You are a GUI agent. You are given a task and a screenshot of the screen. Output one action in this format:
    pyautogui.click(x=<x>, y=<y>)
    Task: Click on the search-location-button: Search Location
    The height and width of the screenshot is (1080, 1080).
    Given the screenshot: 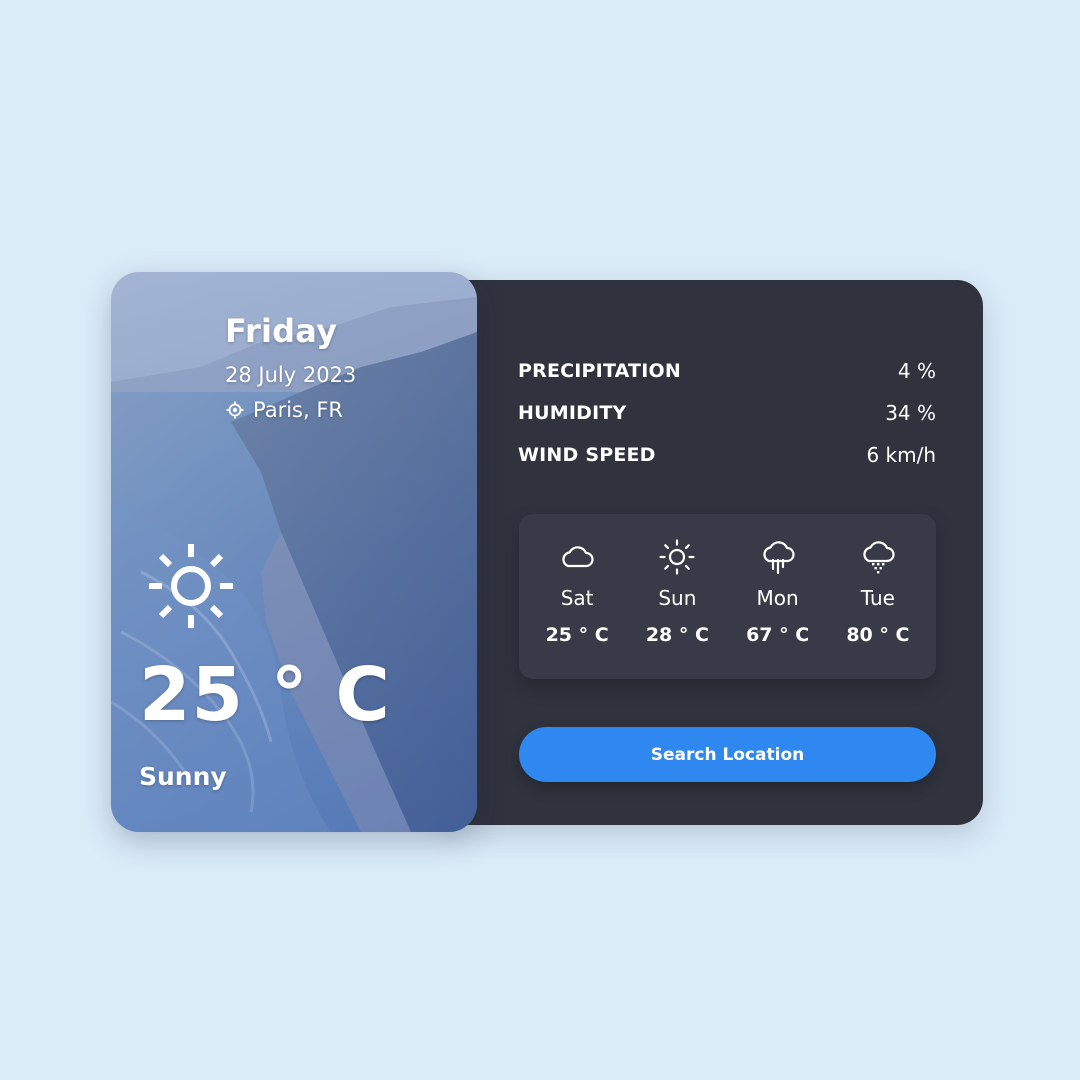 What is the action you would take?
    pyautogui.click(x=727, y=754)
    